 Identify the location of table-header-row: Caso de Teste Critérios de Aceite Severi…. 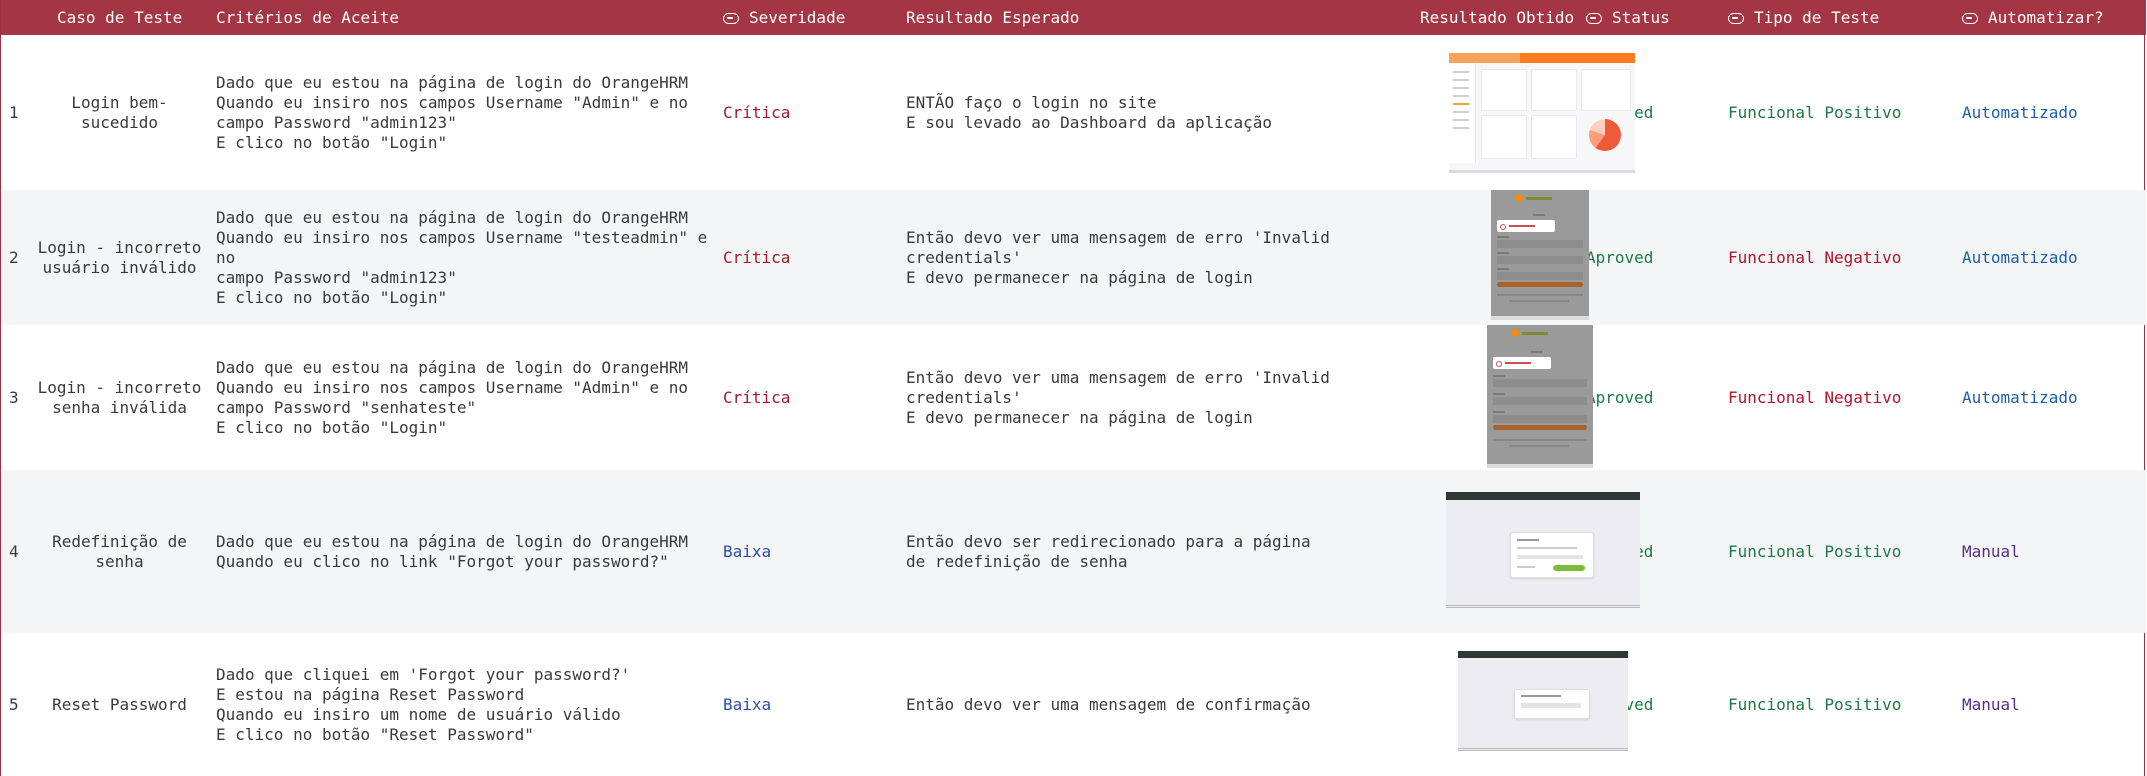
(1073, 17).